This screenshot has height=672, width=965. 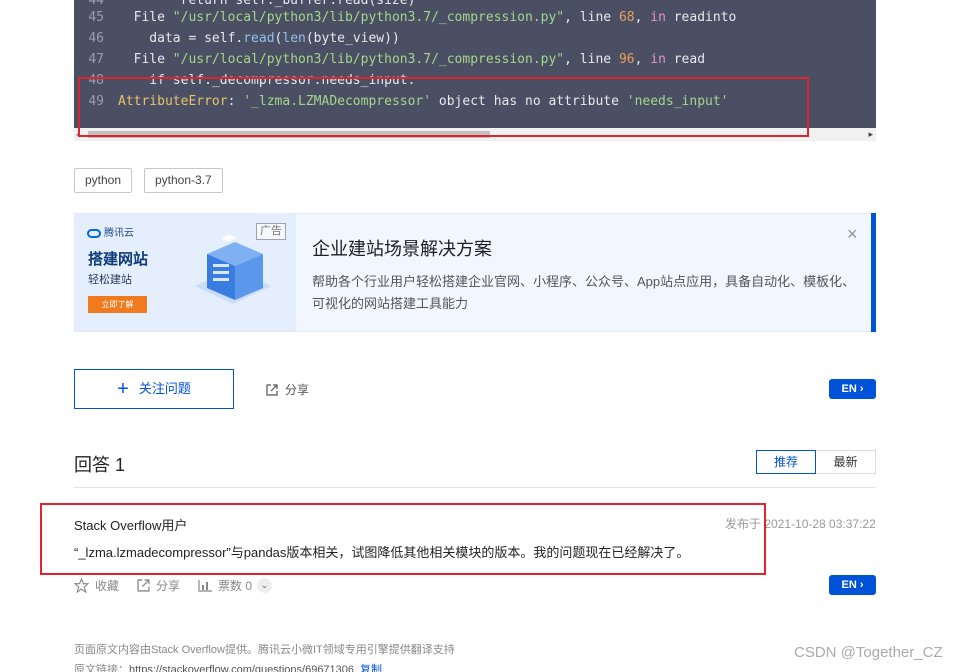 I want to click on close-icon: ×, so click(x=852, y=234).